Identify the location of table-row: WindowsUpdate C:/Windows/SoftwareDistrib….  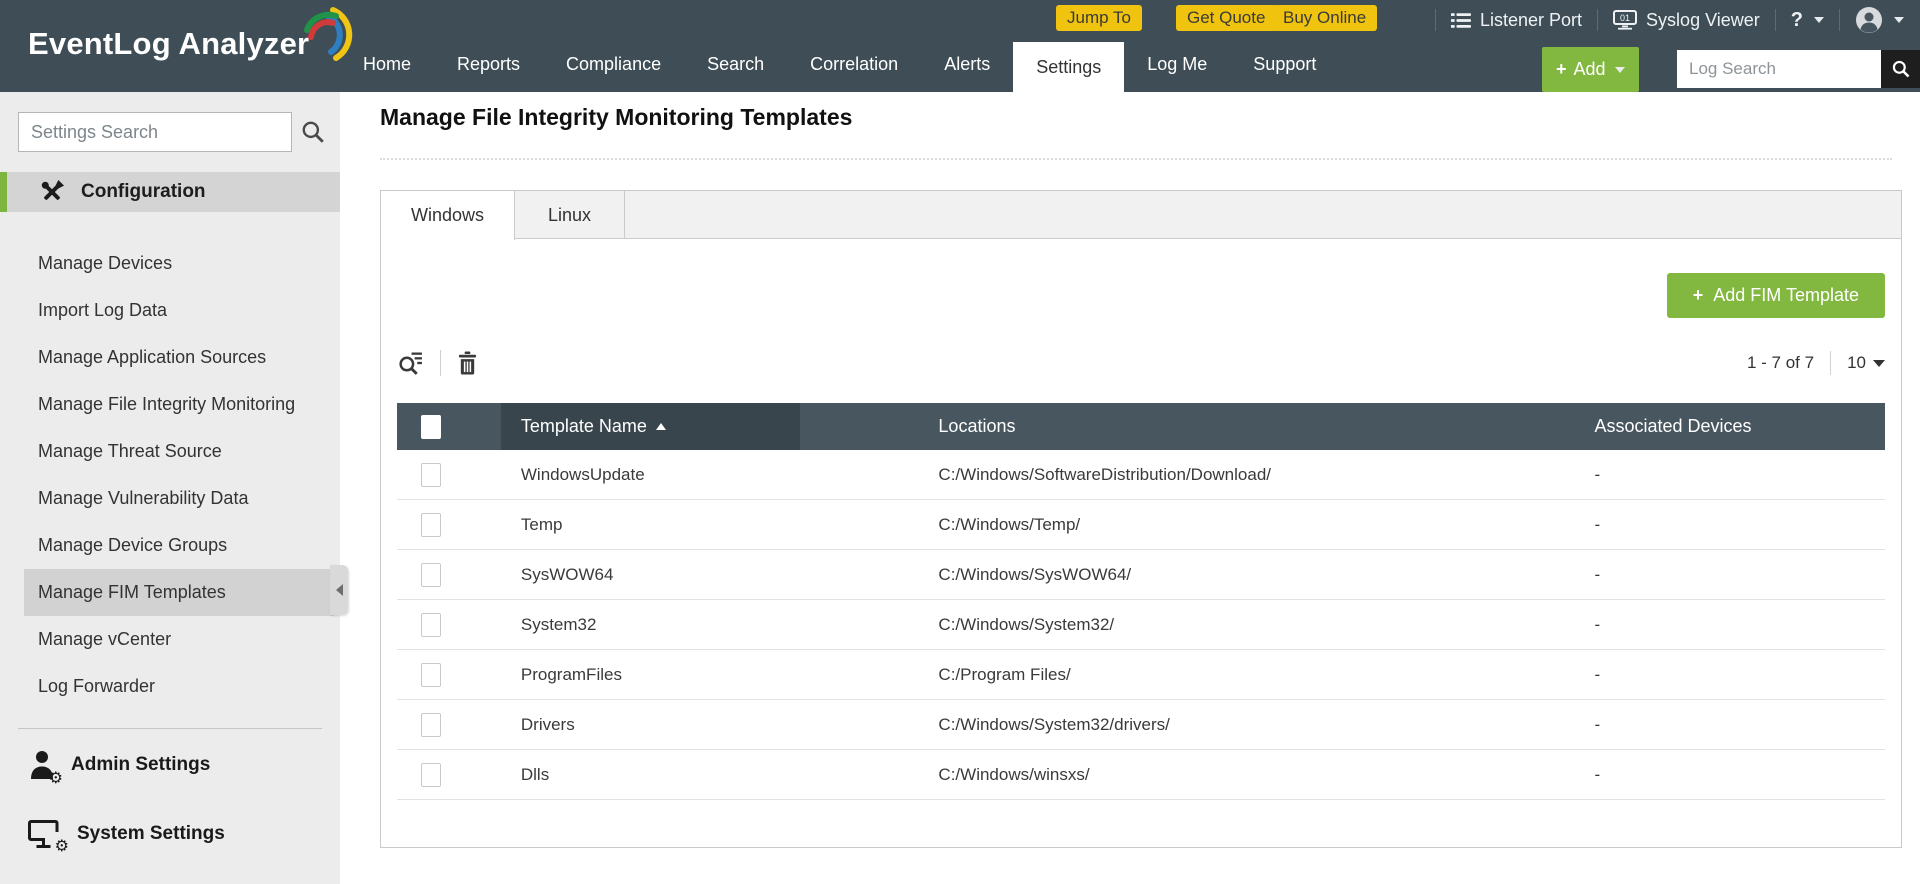
(1141, 475).